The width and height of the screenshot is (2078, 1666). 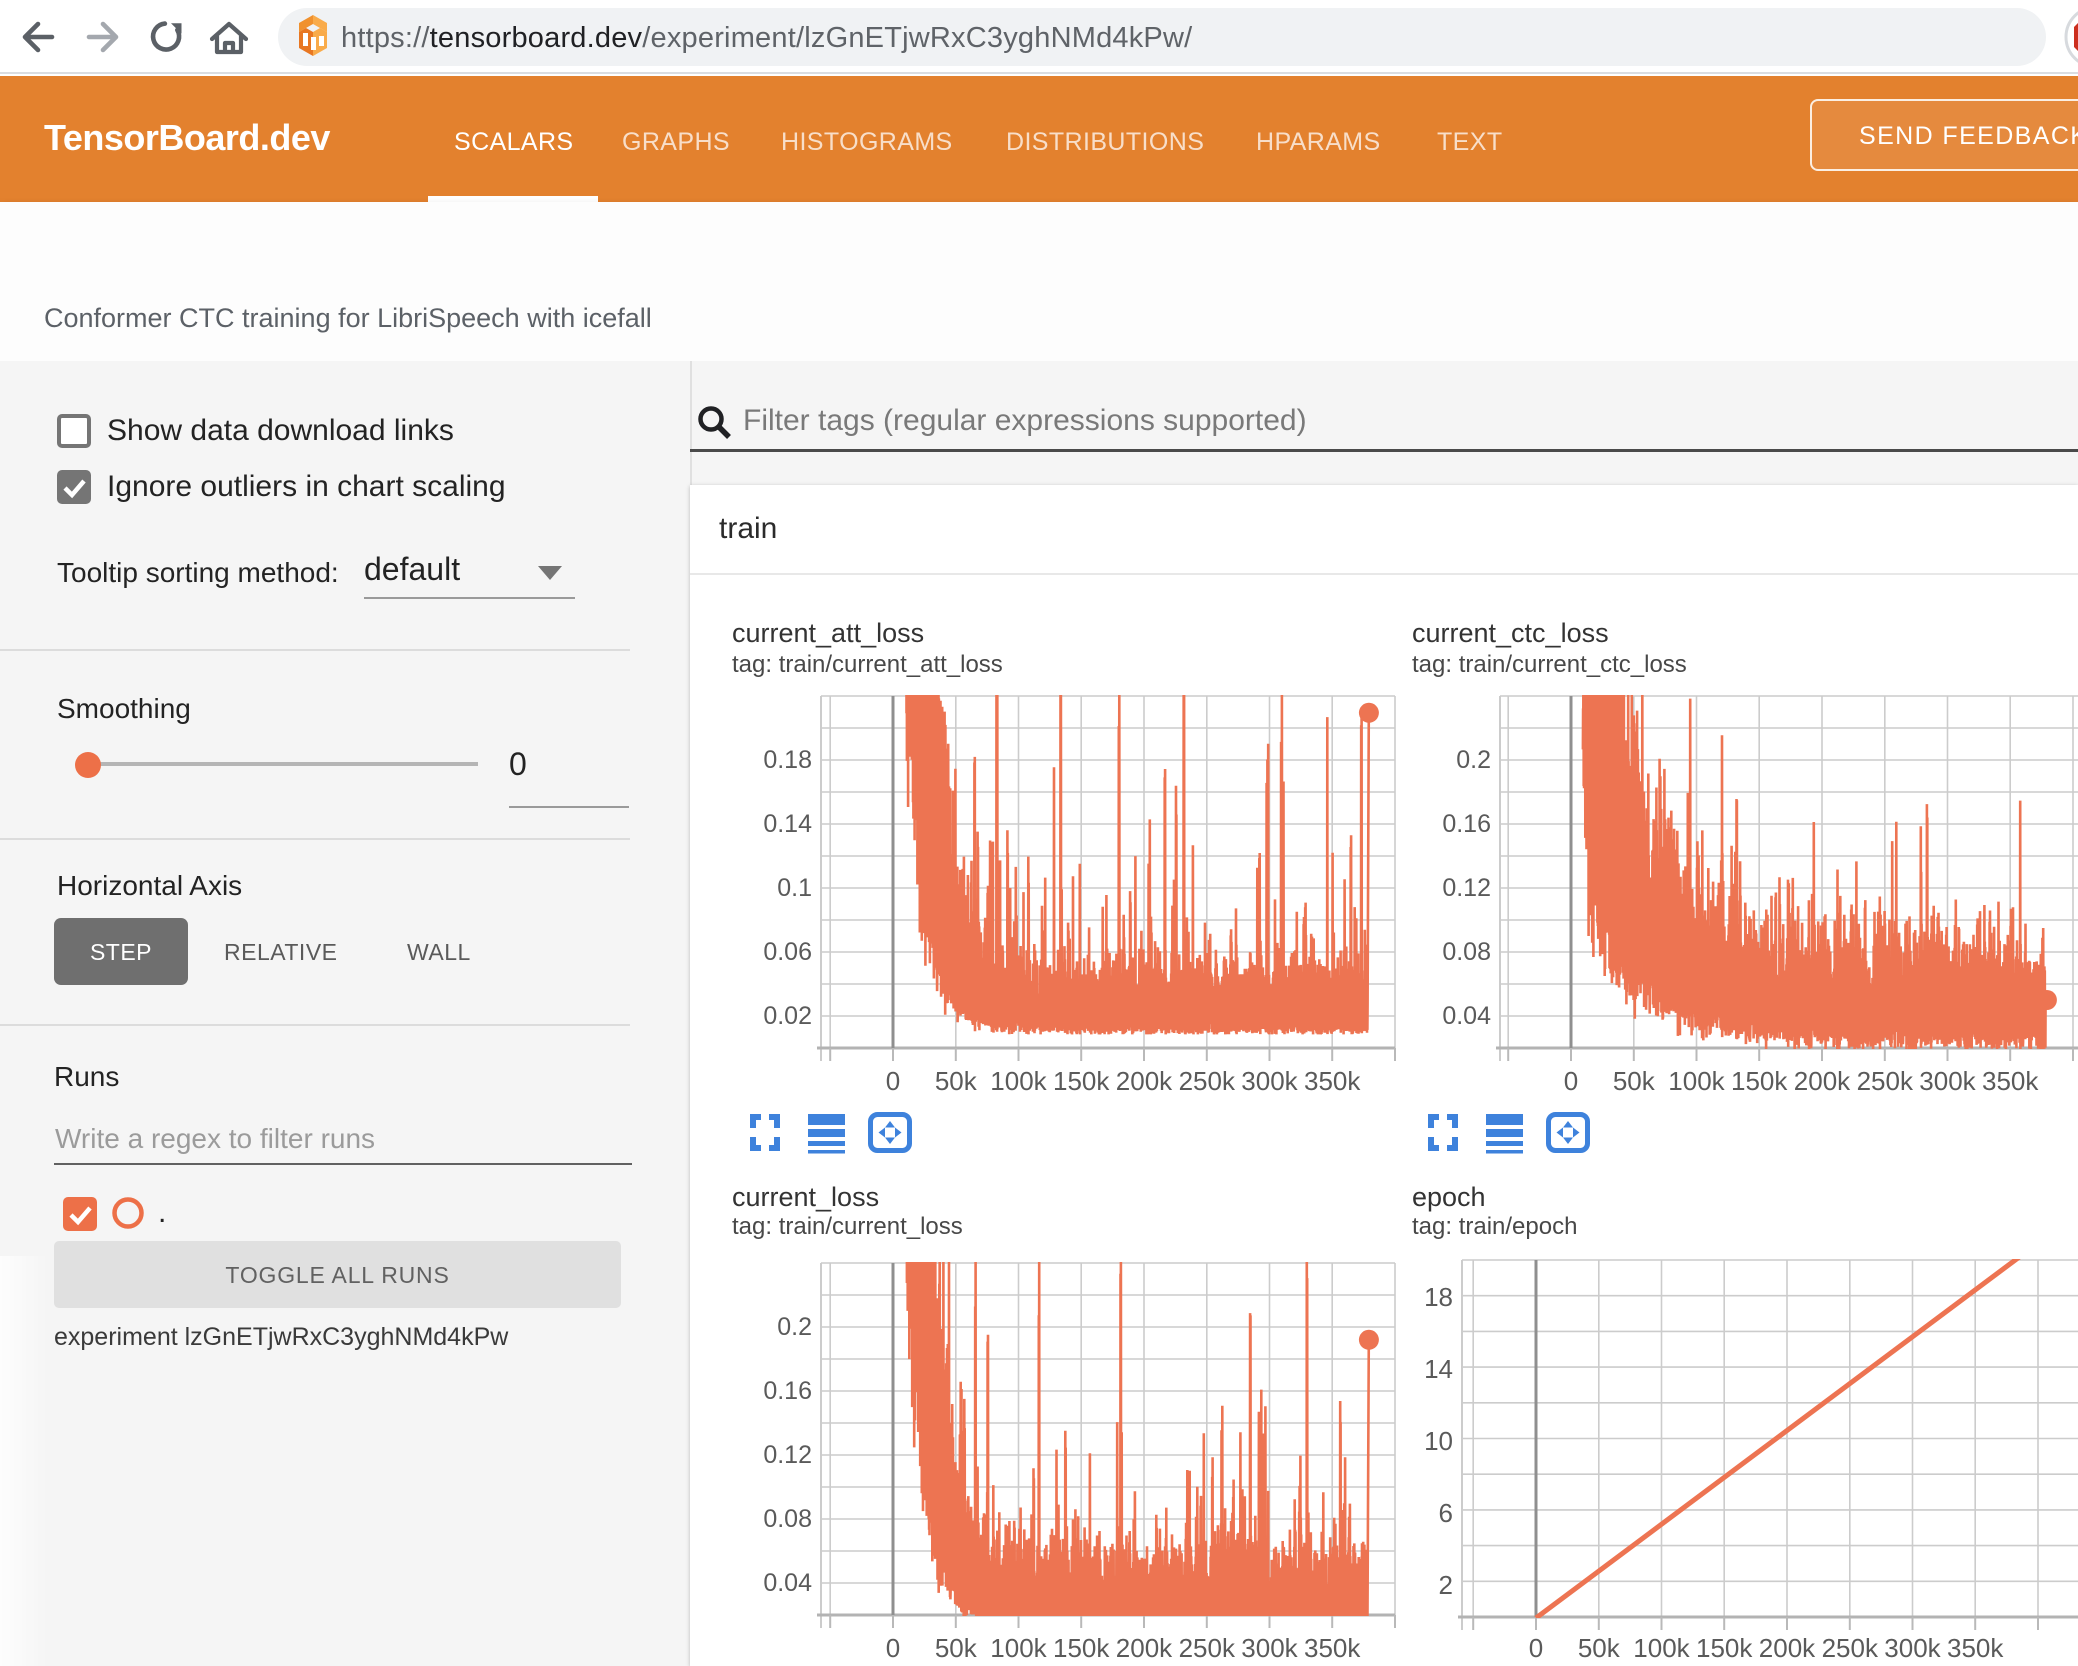 I want to click on svg-text: 2, so click(x=1446, y=1585).